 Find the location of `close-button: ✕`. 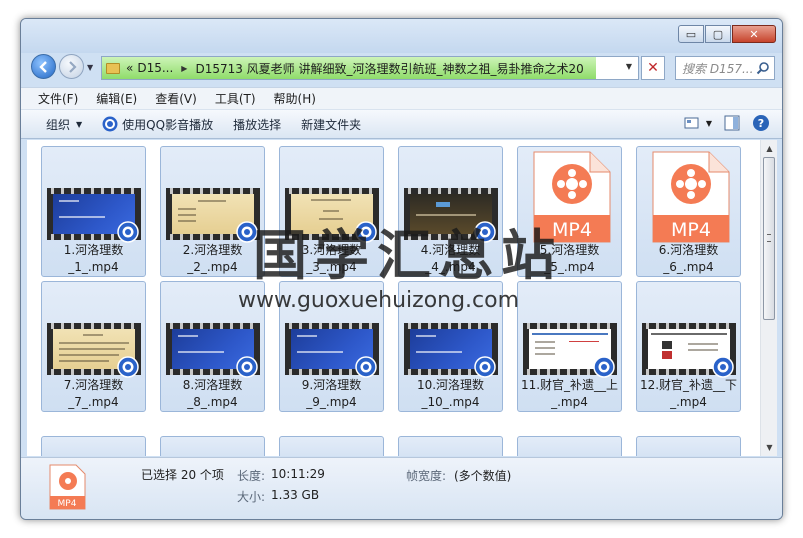

close-button: ✕ is located at coordinates (754, 34).